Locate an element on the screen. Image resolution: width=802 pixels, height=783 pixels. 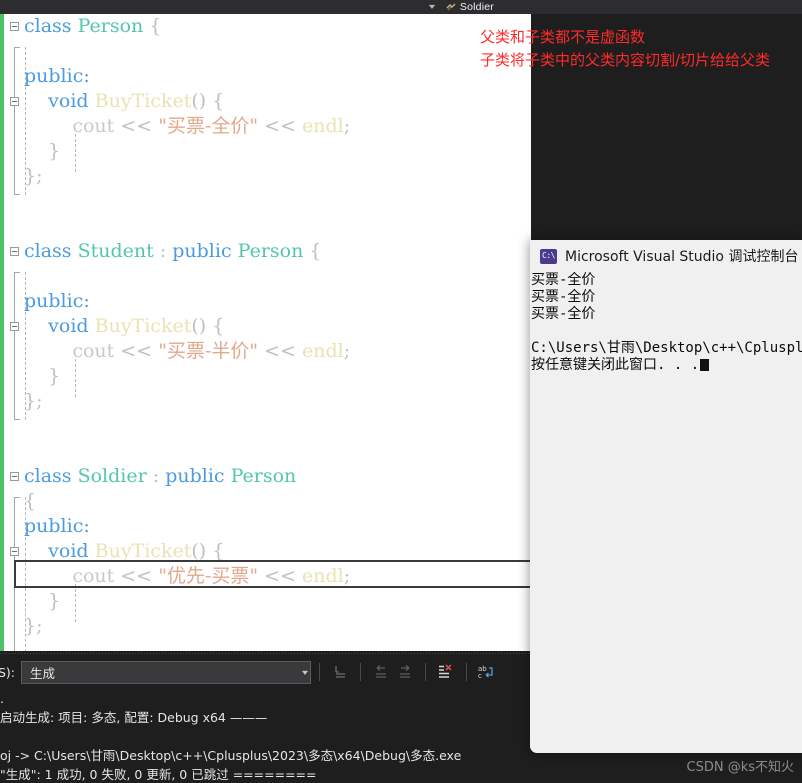
toggle-word-wrap-icon: ab c is located at coordinates (487, 672).